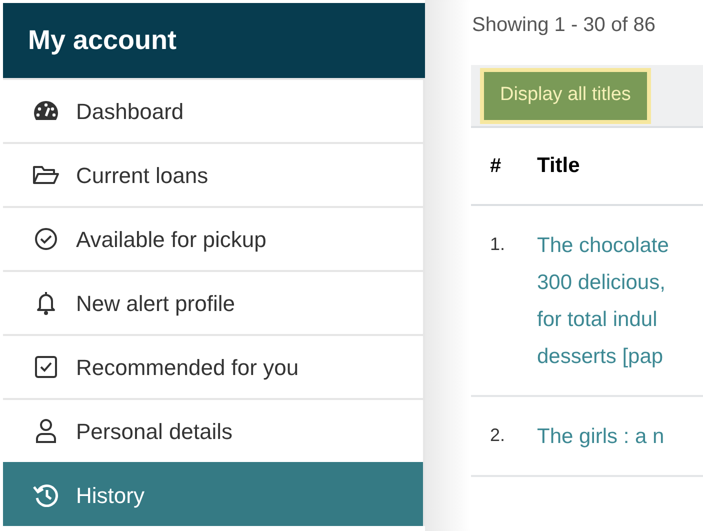 The width and height of the screenshot is (703, 531). I want to click on row-number: 2., so click(497, 435).